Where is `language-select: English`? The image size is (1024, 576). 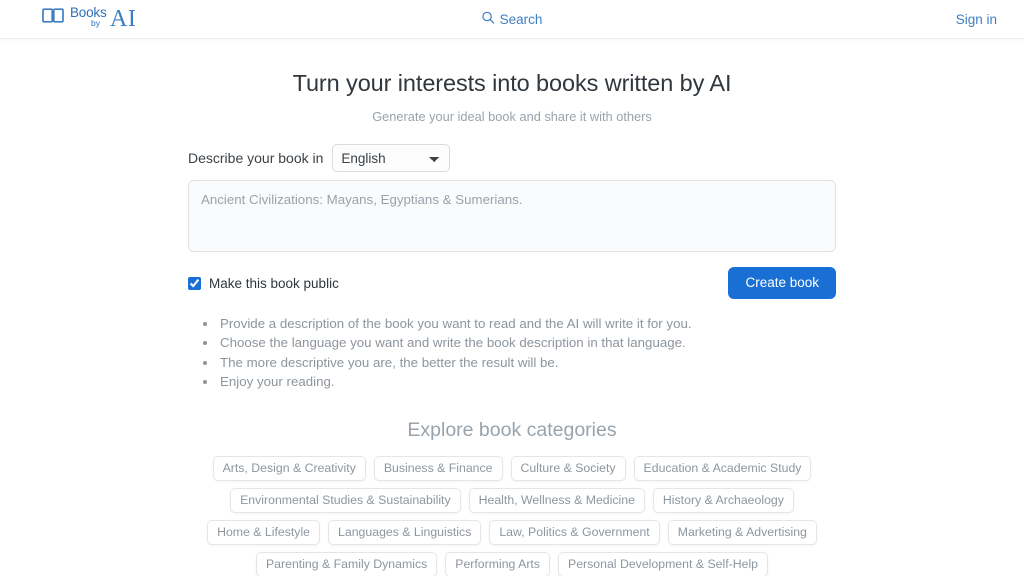 language-select: English is located at coordinates (391, 158).